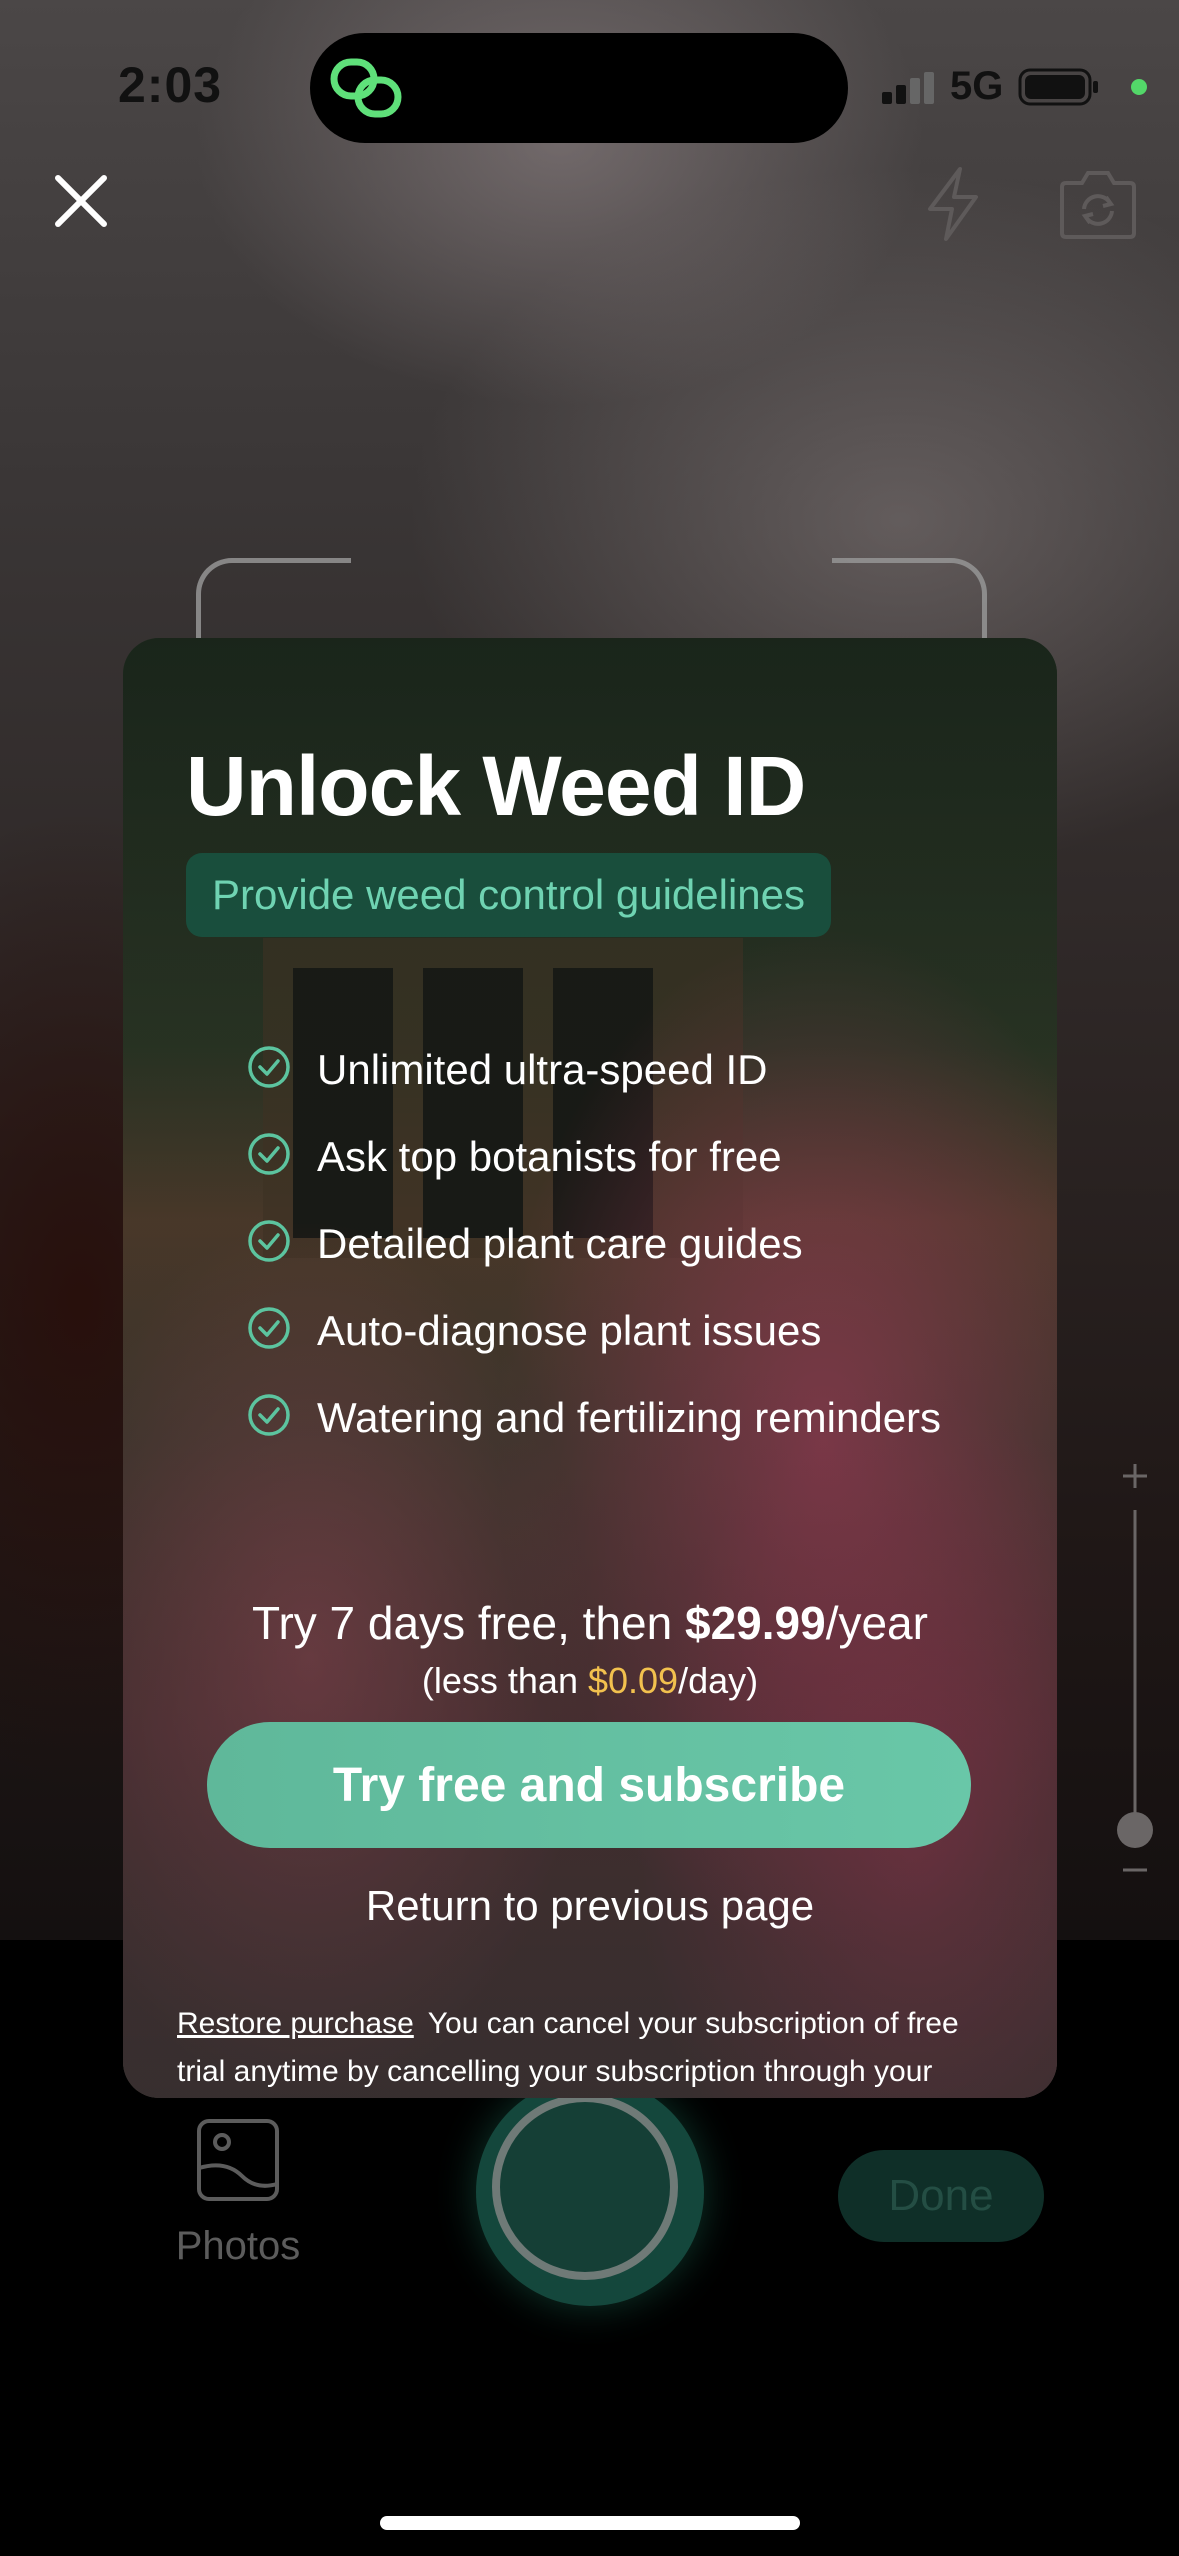 The width and height of the screenshot is (1179, 2556). Describe the element at coordinates (238, 2246) in the screenshot. I see `photos-label: Photos` at that location.